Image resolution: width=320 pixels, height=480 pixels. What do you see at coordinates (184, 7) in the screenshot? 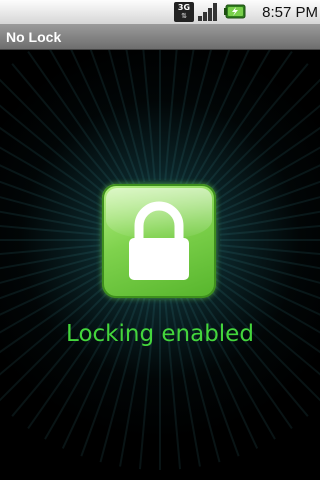
I see `network-type-label: 3G` at bounding box center [184, 7].